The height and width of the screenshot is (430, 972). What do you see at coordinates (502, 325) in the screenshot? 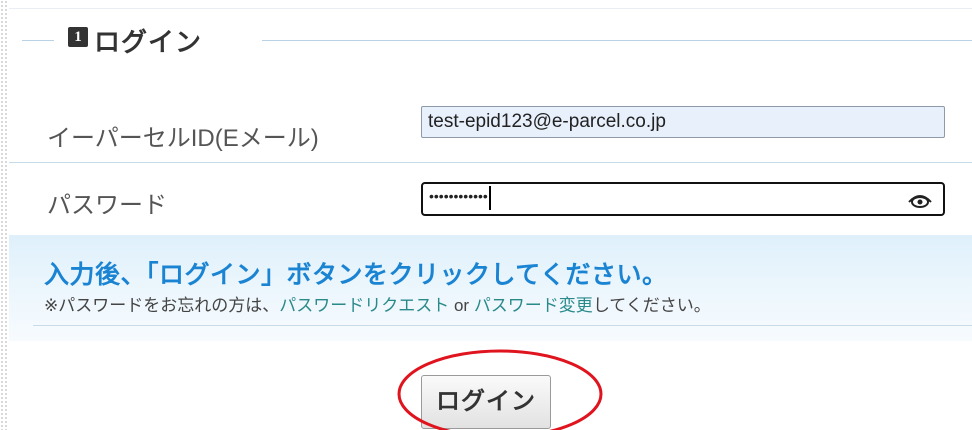
I see `info-divider` at bounding box center [502, 325].